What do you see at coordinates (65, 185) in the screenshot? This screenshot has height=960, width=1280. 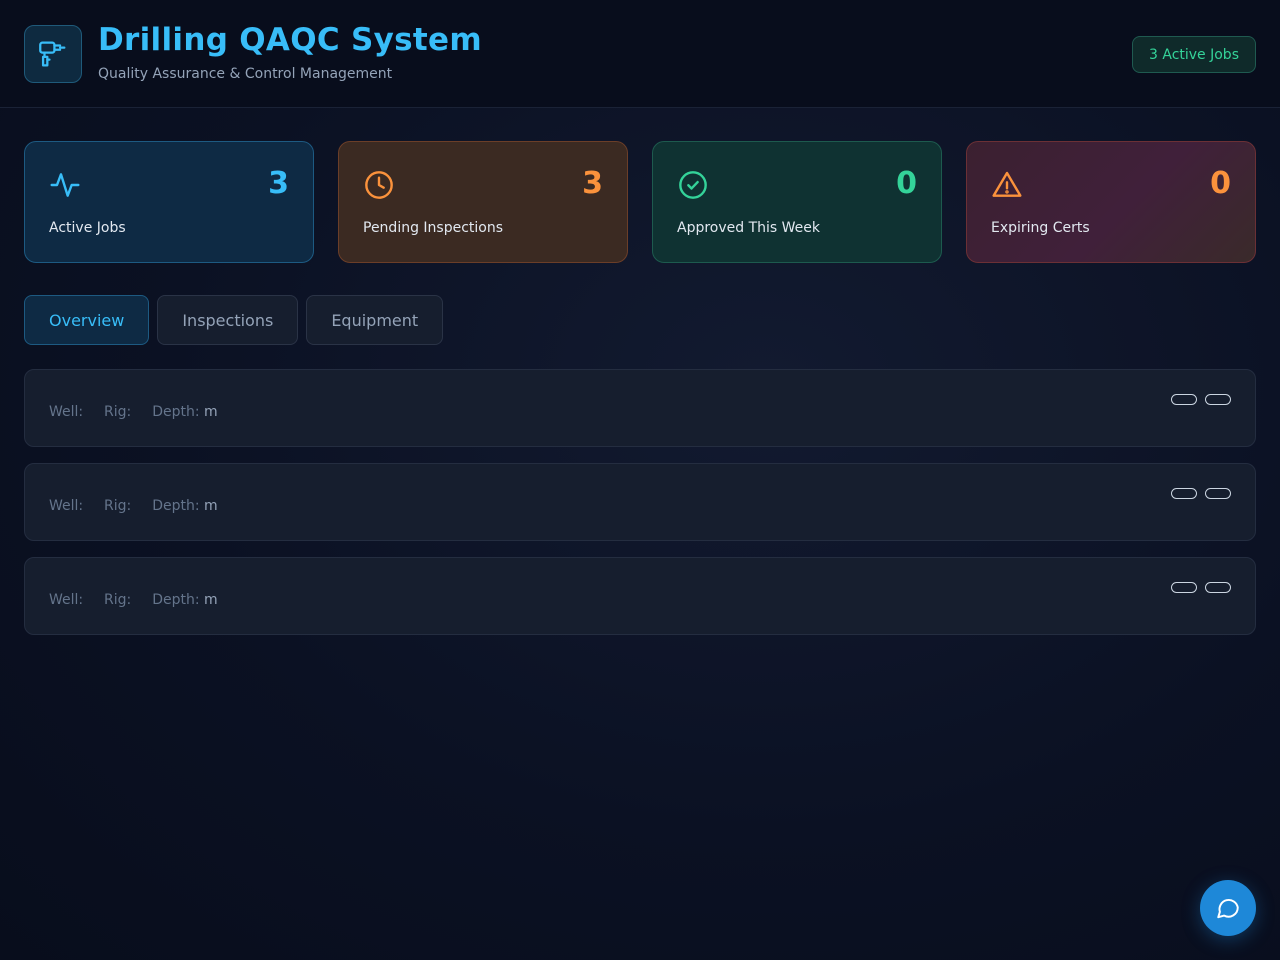 I see `activity-icon` at bounding box center [65, 185].